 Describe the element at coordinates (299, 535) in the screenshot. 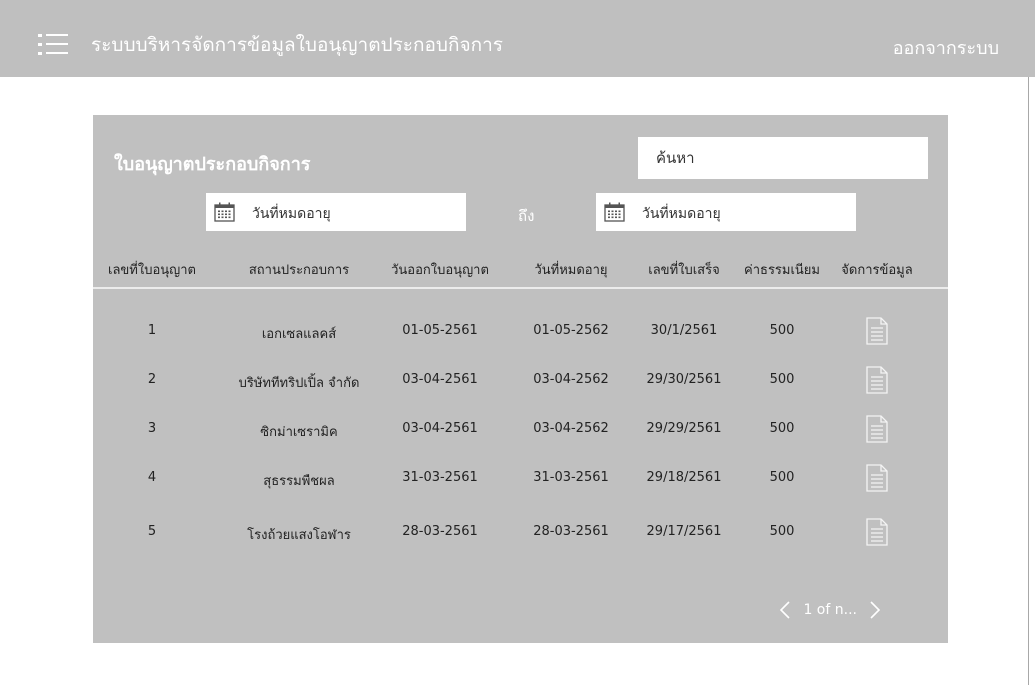

I see `cell-business: โรงถ้วยแสงโอฬาร` at that location.